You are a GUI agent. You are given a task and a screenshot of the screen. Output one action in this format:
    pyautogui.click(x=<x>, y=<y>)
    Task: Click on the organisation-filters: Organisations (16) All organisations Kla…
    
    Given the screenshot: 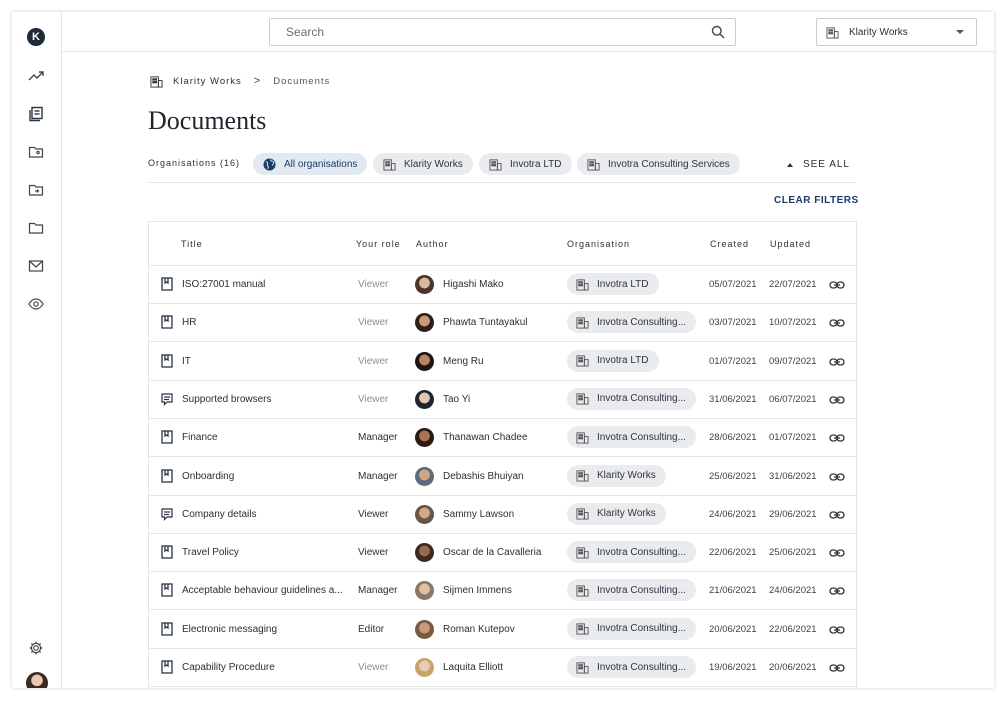 What is the action you would take?
    pyautogui.click(x=502, y=168)
    